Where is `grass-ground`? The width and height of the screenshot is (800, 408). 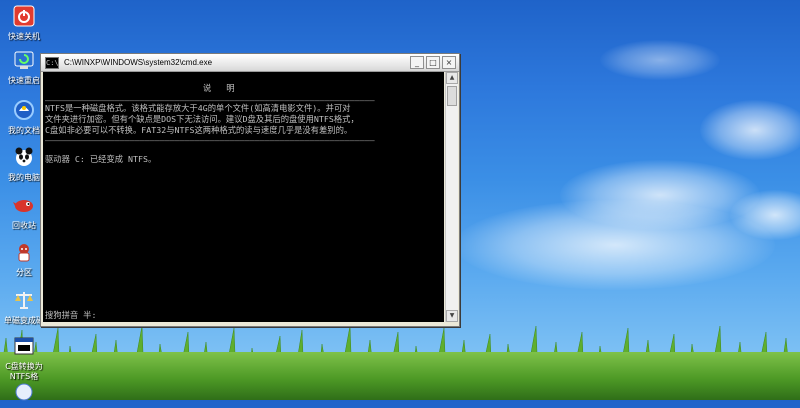 grass-ground is located at coordinates (400, 376).